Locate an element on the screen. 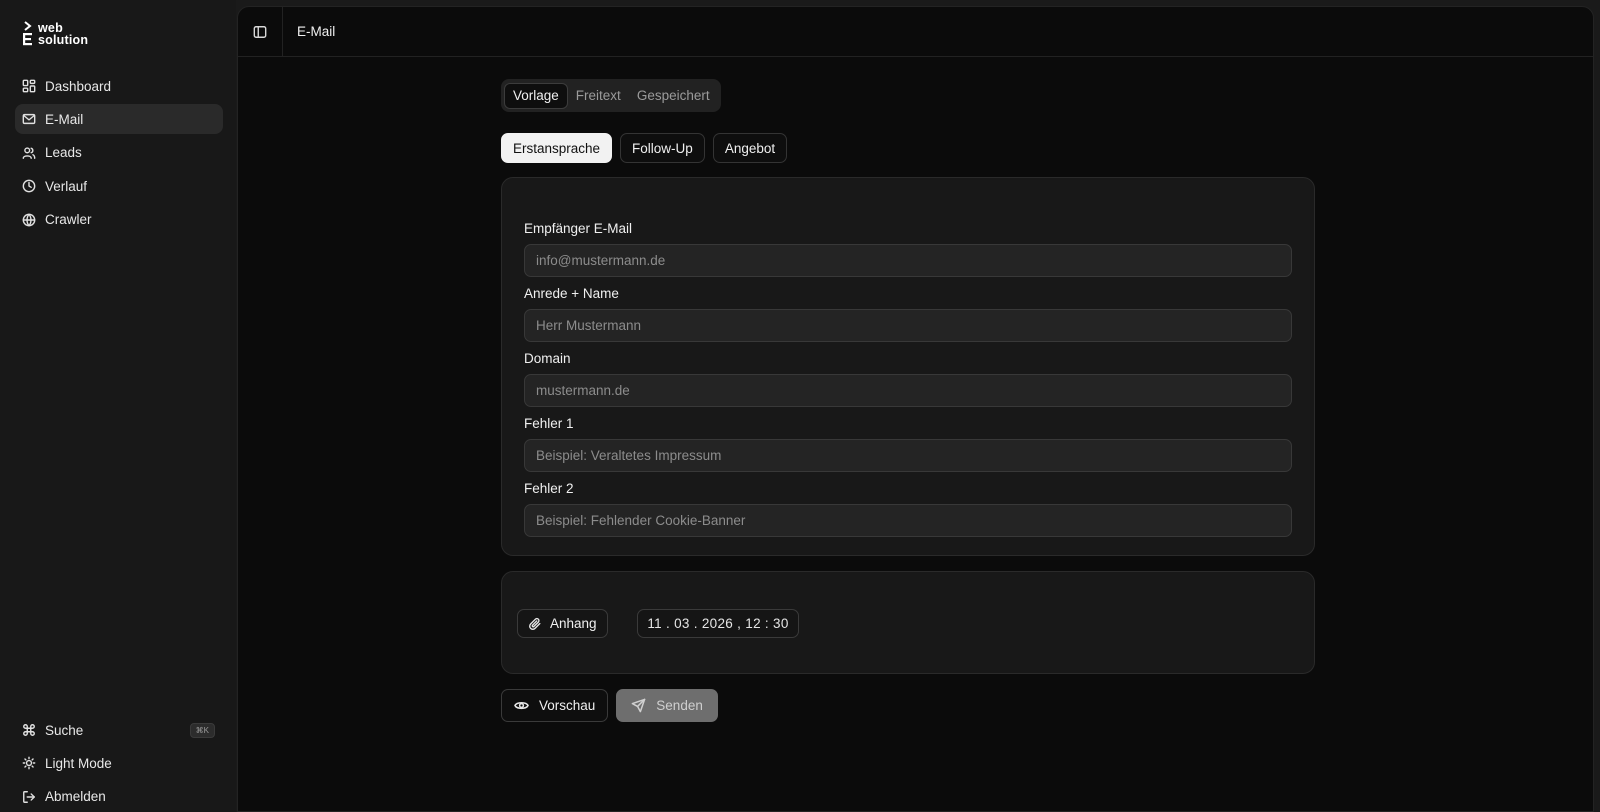 The width and height of the screenshot is (1600, 812). sidebar-item-label: E-Mail is located at coordinates (64, 119).